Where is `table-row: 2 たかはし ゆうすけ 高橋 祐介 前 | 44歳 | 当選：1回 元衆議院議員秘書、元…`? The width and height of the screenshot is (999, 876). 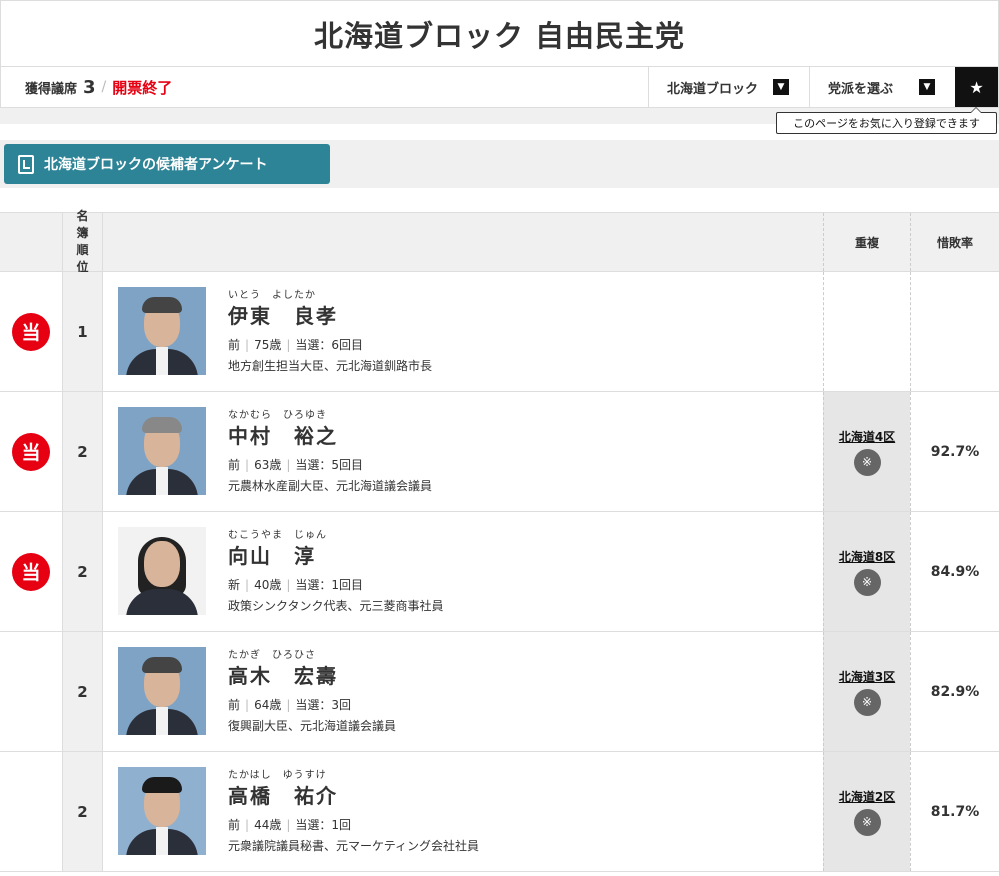 table-row: 2 たかはし ゆうすけ 高橋 祐介 前 | 44歳 | 当選：1回 元衆議院議員秘書、元… is located at coordinates (499, 812).